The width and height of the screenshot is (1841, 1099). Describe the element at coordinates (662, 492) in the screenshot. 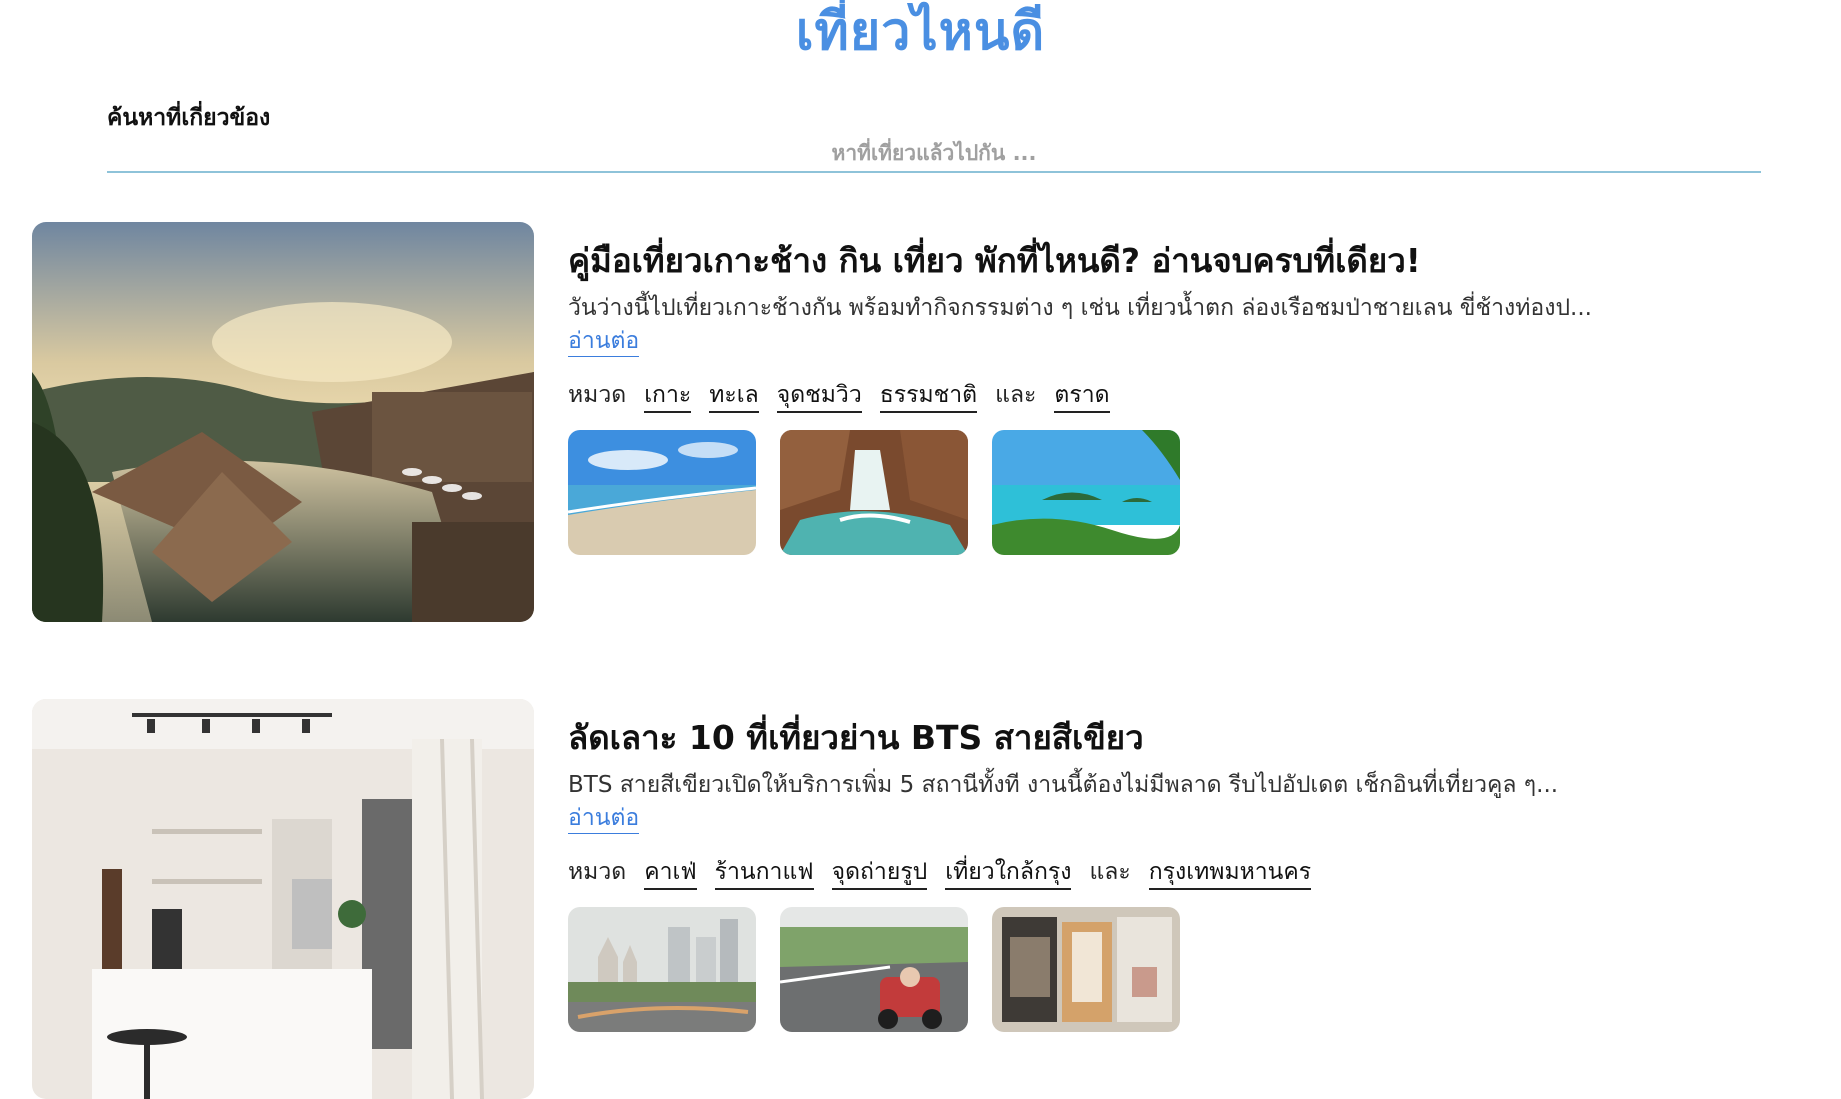

I see `thumbnail-beach` at that location.